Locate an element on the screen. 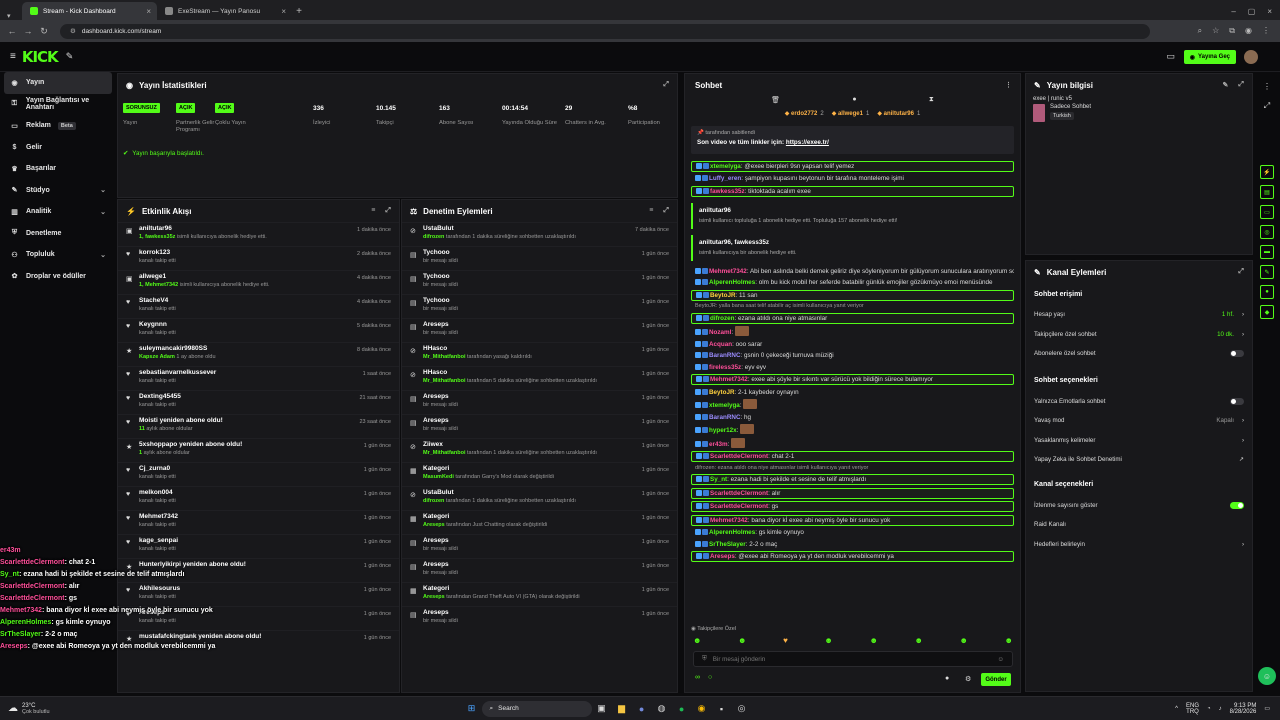  sidebar-item: ✿ Droplar ve ödüller is located at coordinates (58, 277).